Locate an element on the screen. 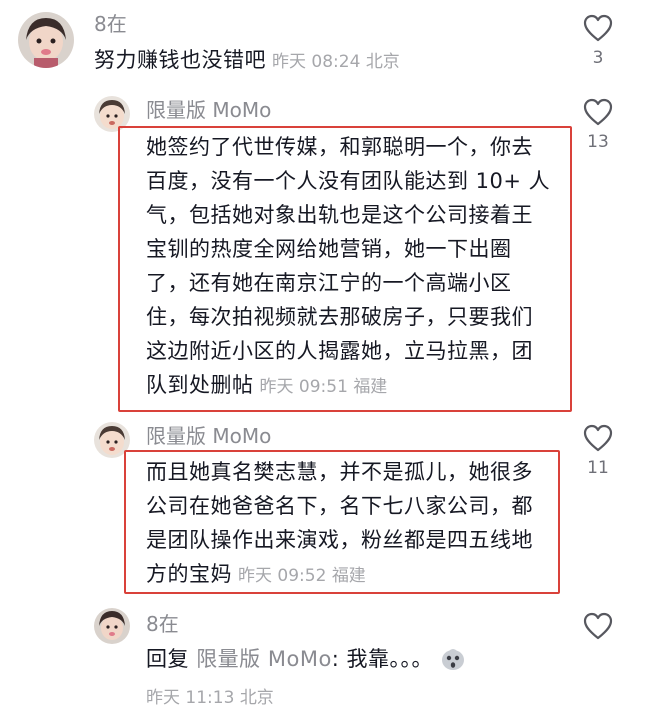 The image size is (663, 712). comment-meta: 昨天 08:24 北京 is located at coordinates (336, 62).